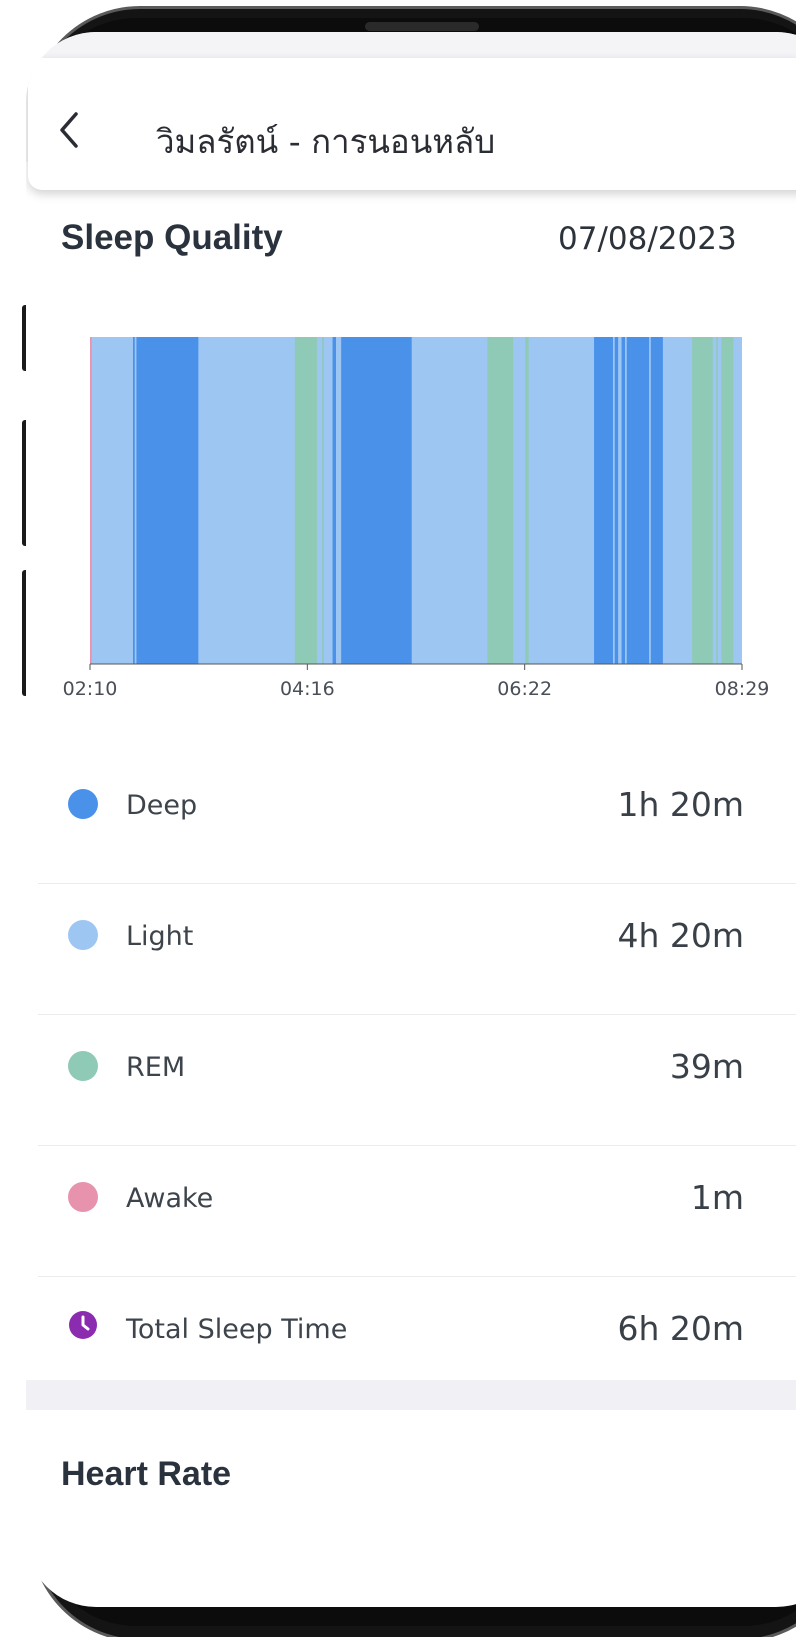 The width and height of the screenshot is (796, 1637). Describe the element at coordinates (83, 1197) in the screenshot. I see `awake-dot-icon` at that location.